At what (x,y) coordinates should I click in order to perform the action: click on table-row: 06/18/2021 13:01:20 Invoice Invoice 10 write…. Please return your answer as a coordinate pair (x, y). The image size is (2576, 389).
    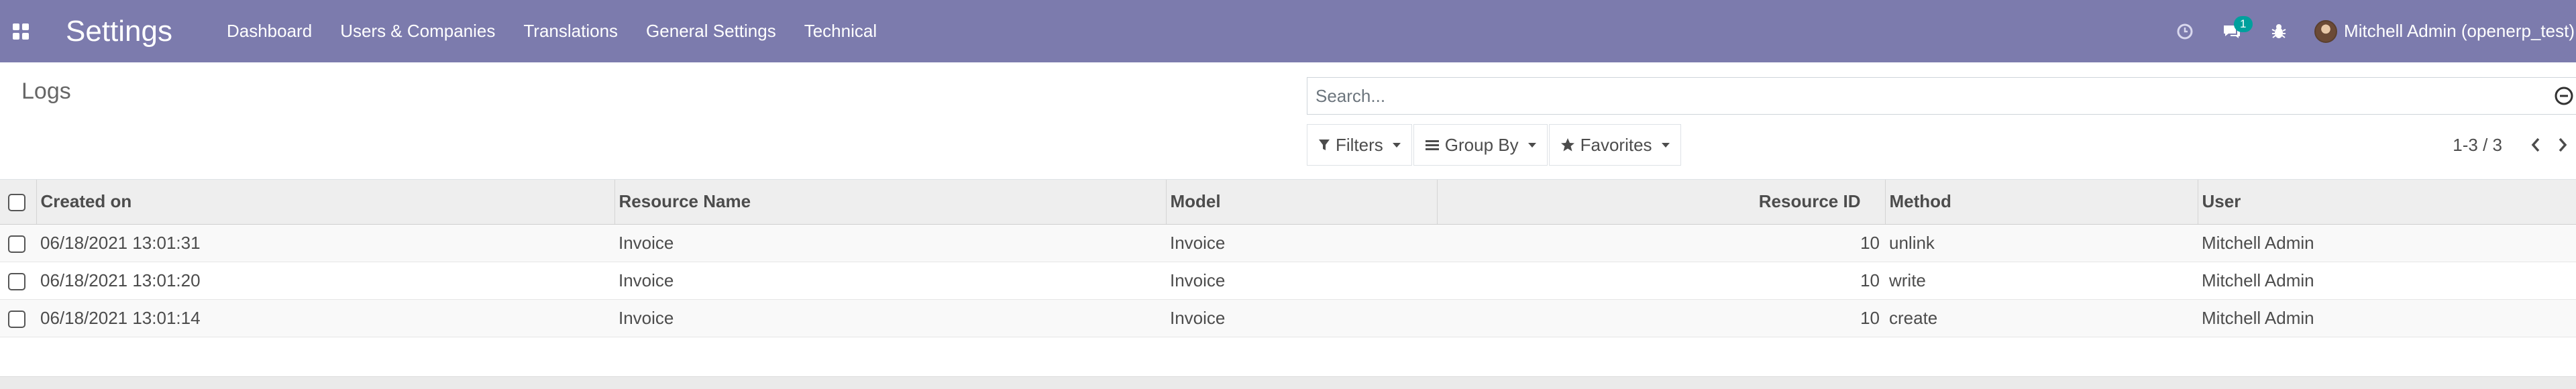
    Looking at the image, I should click on (1288, 280).